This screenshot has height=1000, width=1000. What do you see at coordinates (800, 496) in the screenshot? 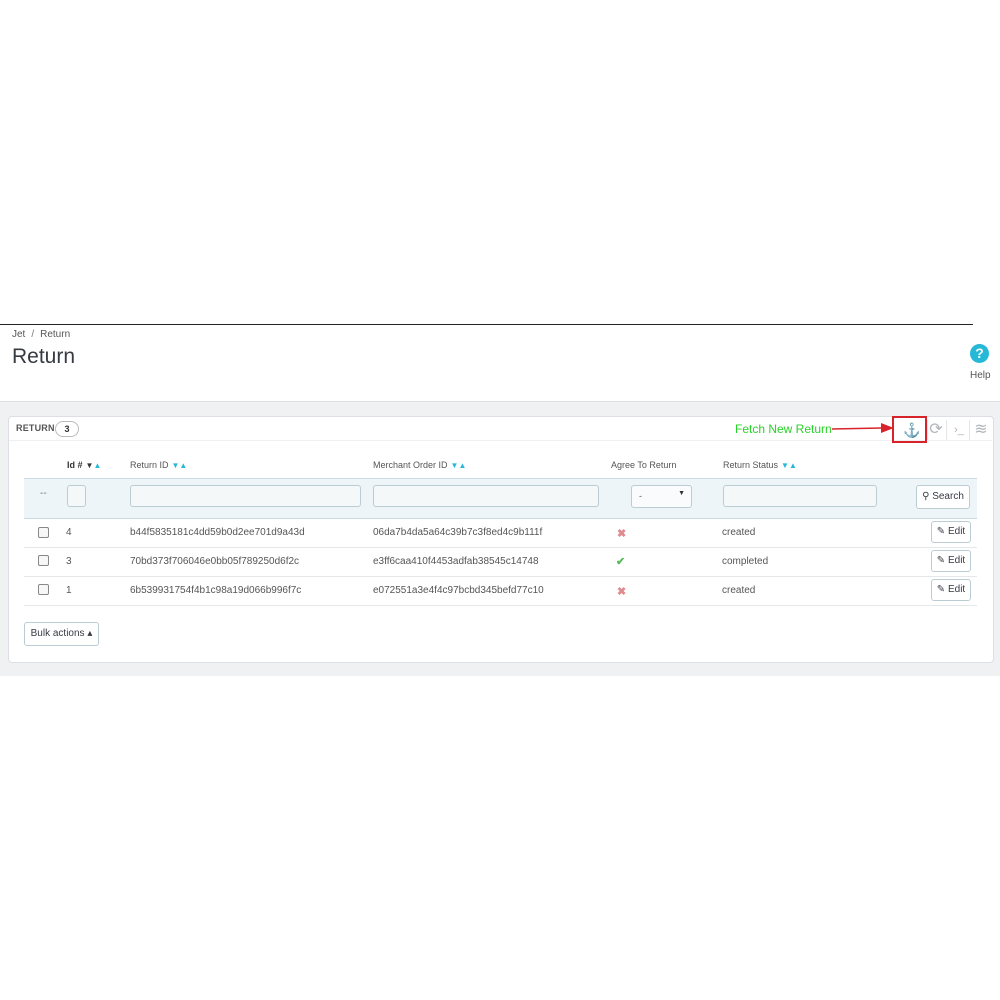
I see `filter-return-status-input` at bounding box center [800, 496].